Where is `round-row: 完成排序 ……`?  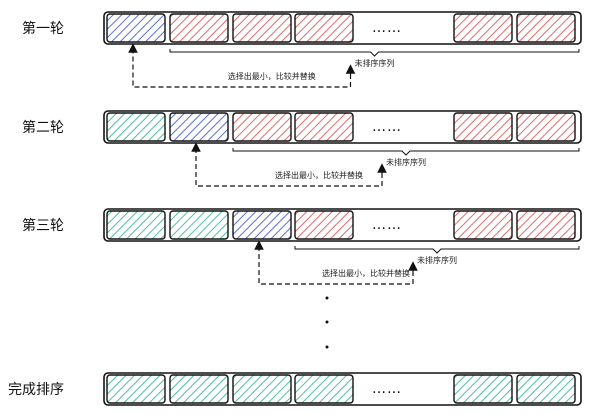
round-row: 完成排序 …… is located at coordinates (295, 389).